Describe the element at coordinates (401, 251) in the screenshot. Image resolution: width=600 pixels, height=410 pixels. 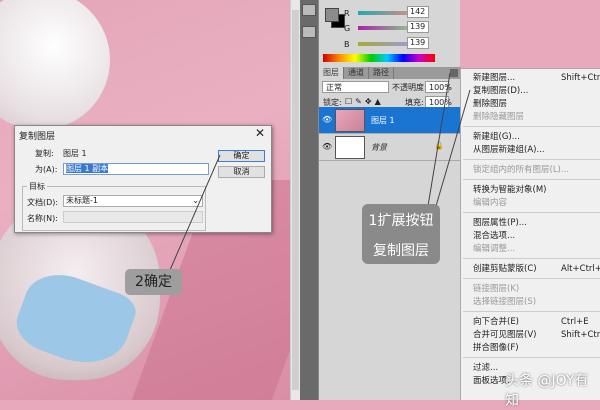
I see `annotation-duplicate-text: 复制图层` at that location.